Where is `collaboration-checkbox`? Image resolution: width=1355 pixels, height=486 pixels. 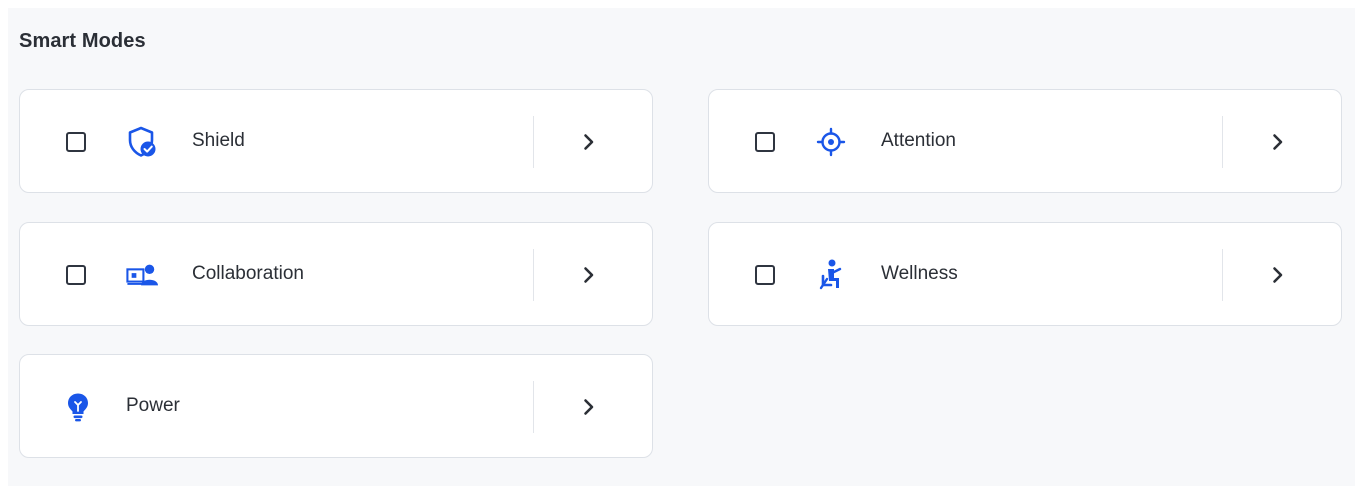 collaboration-checkbox is located at coordinates (76, 275).